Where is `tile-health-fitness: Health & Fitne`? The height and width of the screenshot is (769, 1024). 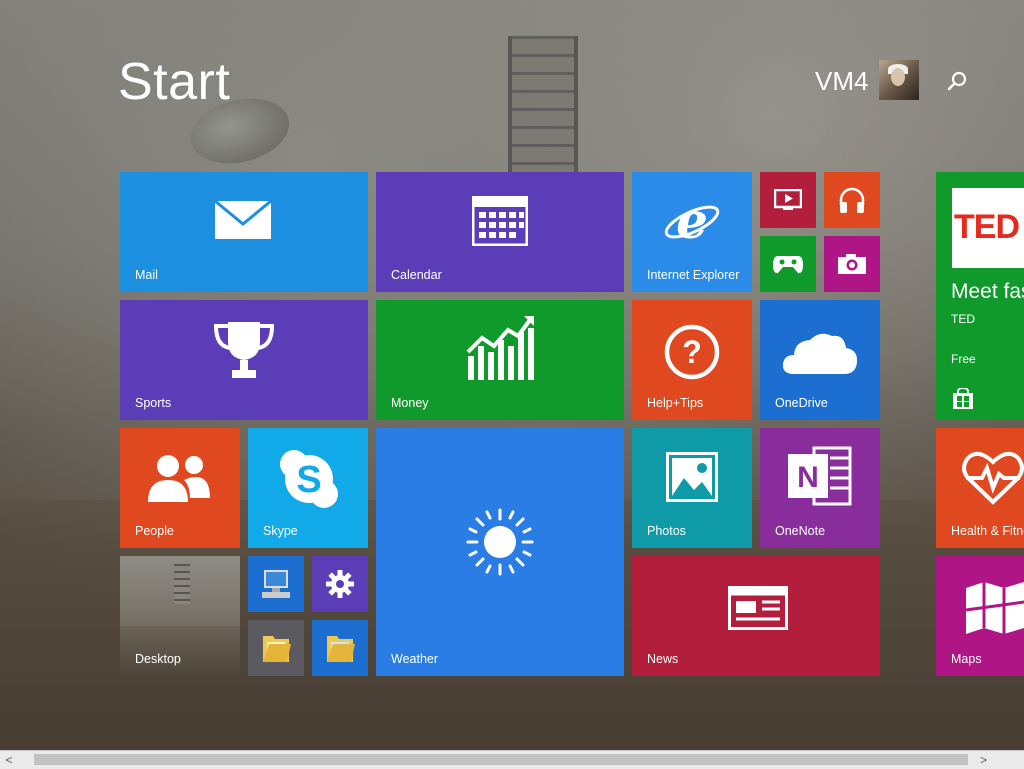
tile-health-fitness: Health & Fitne is located at coordinates (980, 488).